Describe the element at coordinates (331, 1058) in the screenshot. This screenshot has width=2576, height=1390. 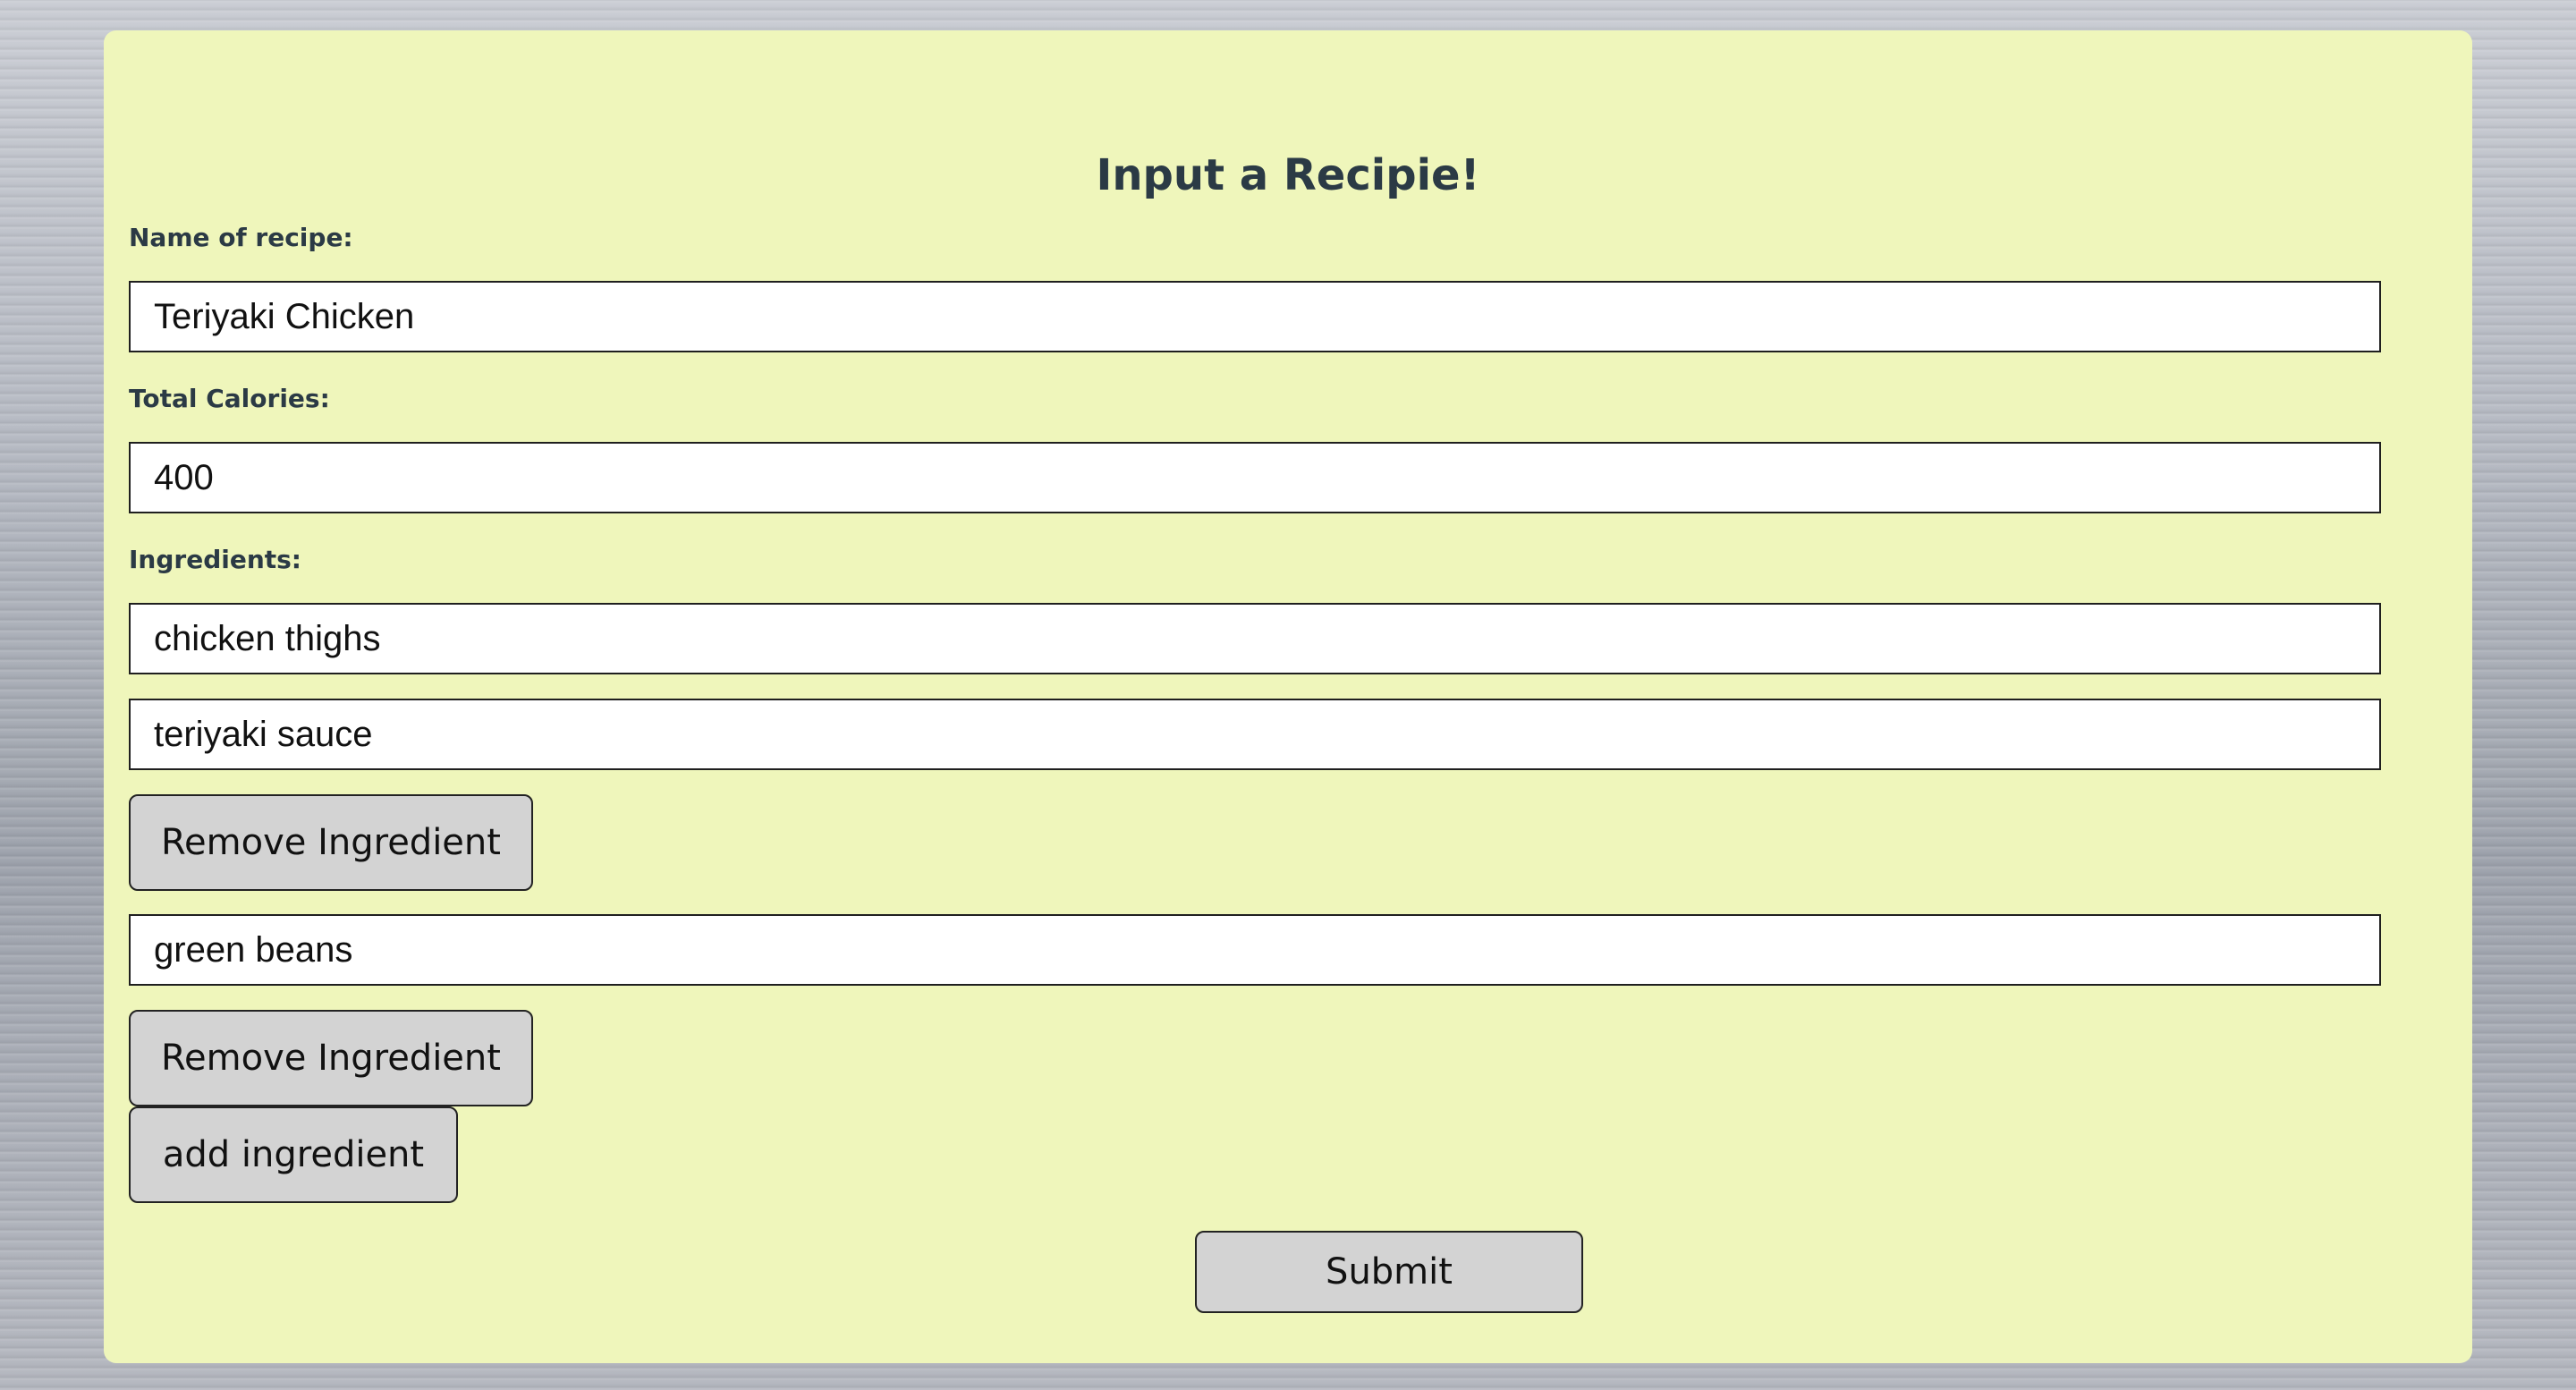
I see `remove-ingredient-button-3: Remove Ingredient` at that location.